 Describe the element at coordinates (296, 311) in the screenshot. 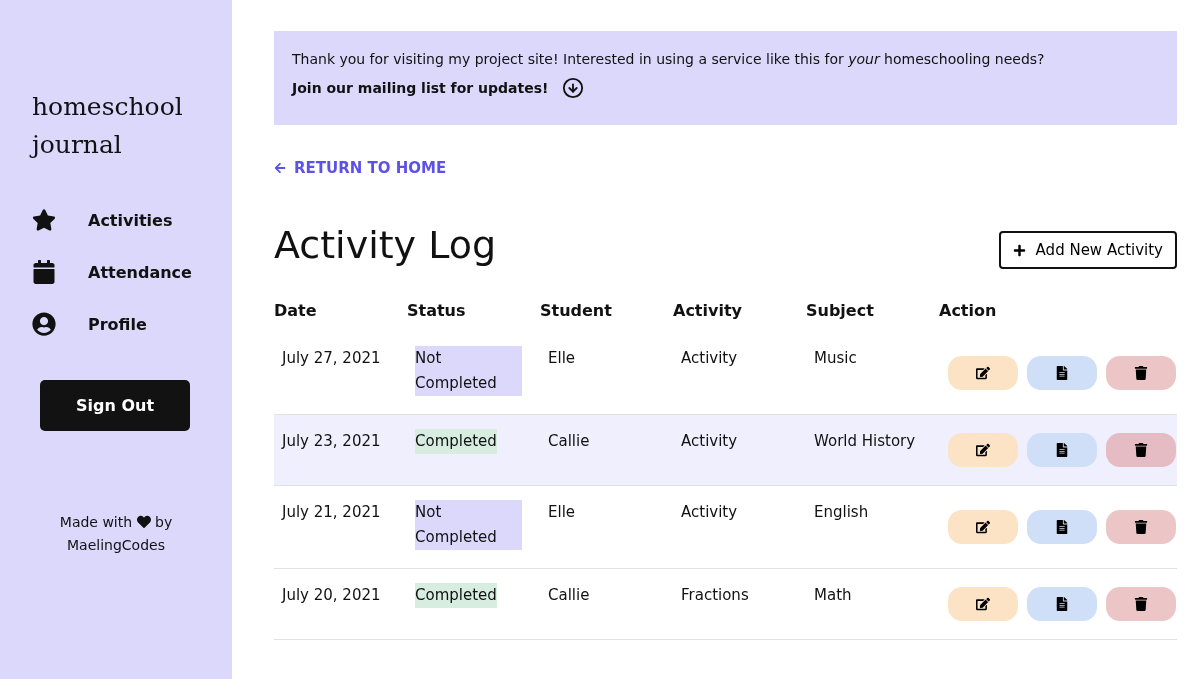

I see `column-header: Date` at that location.